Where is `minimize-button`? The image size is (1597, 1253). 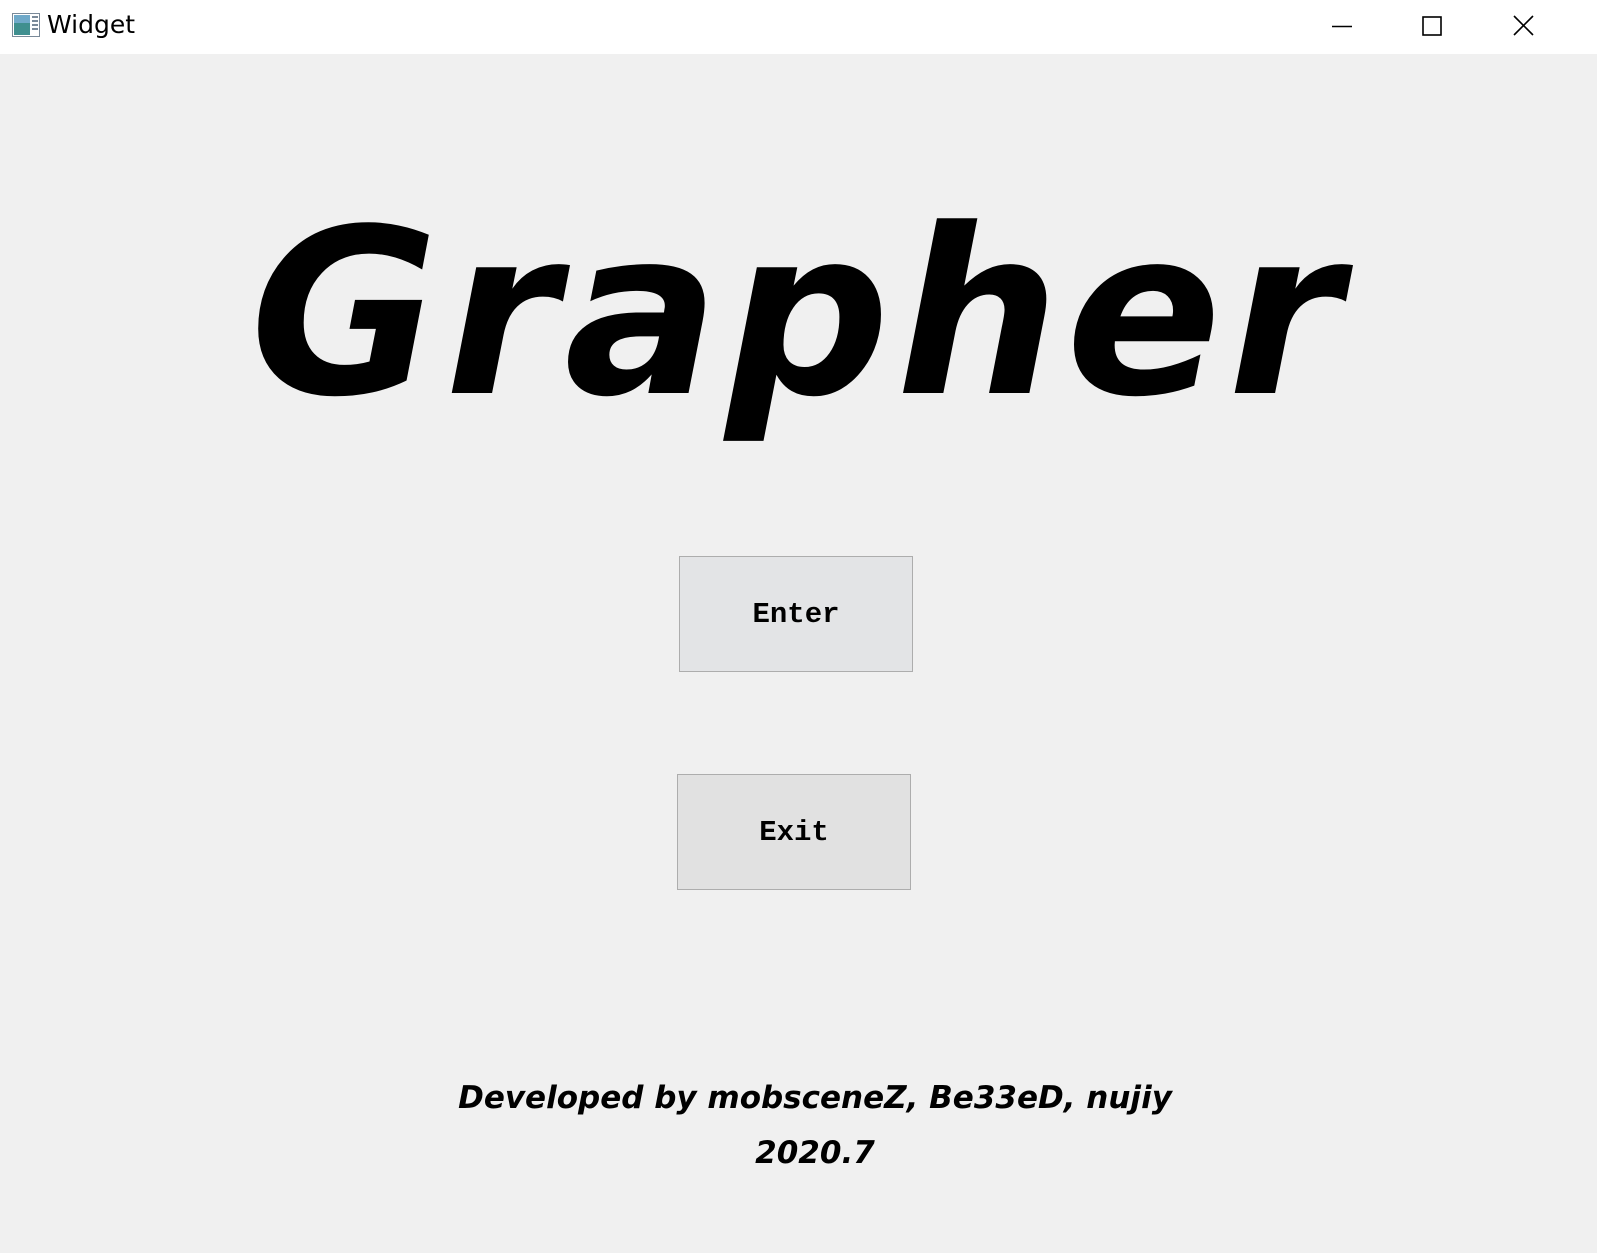
minimize-button is located at coordinates (1366, 27).